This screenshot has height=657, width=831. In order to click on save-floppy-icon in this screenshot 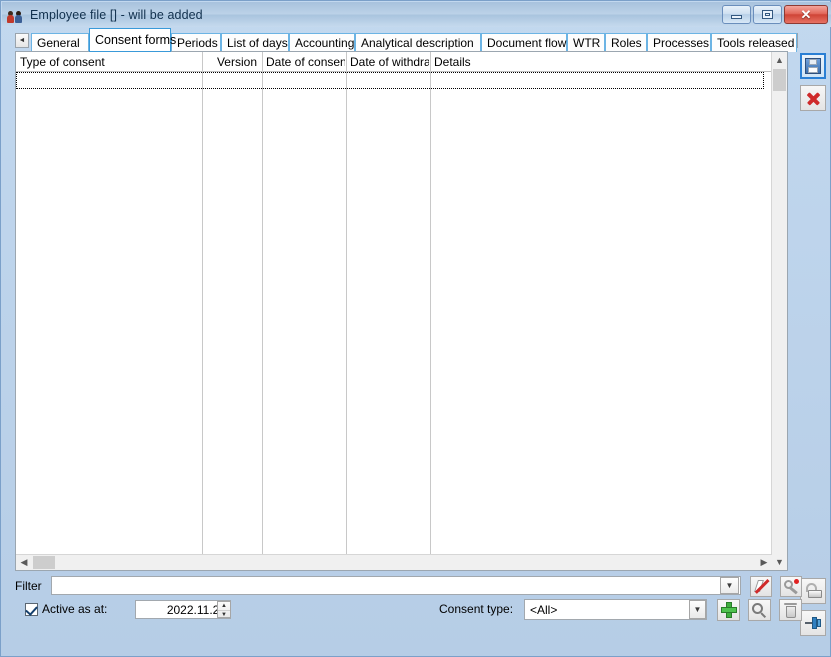, I will do `click(813, 66)`.